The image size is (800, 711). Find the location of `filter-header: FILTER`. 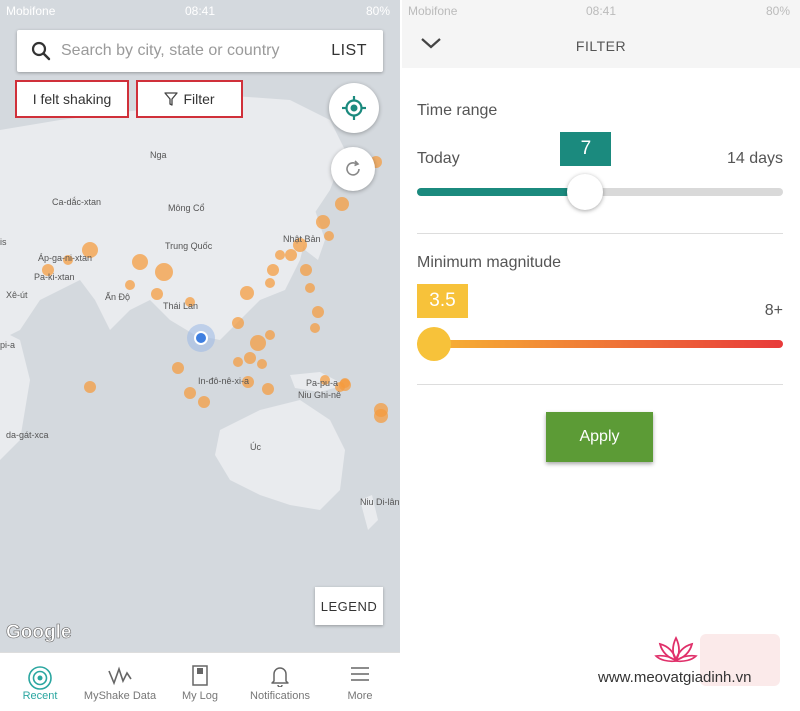

filter-header: FILTER is located at coordinates (601, 45).